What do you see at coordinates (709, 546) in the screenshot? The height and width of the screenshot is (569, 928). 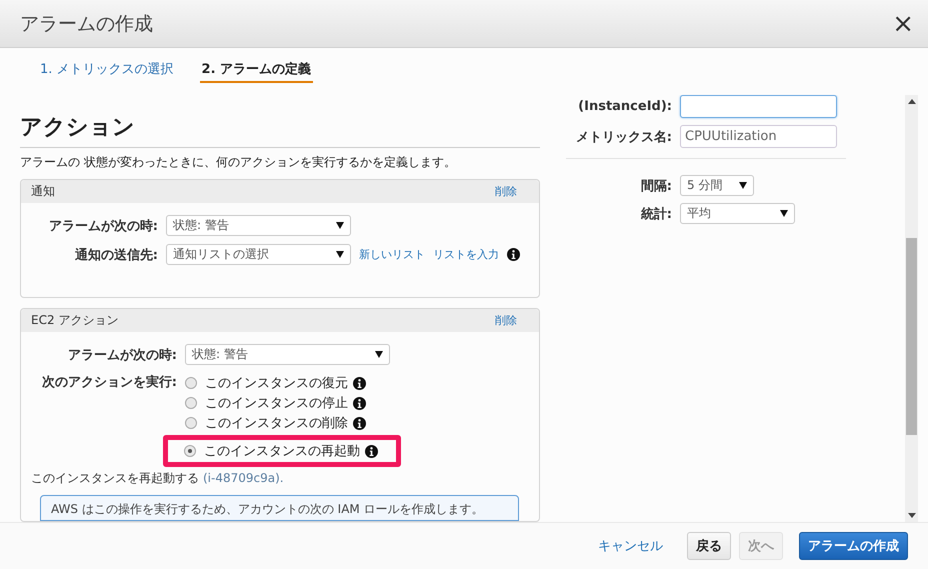 I see `footer-button: 戻る` at bounding box center [709, 546].